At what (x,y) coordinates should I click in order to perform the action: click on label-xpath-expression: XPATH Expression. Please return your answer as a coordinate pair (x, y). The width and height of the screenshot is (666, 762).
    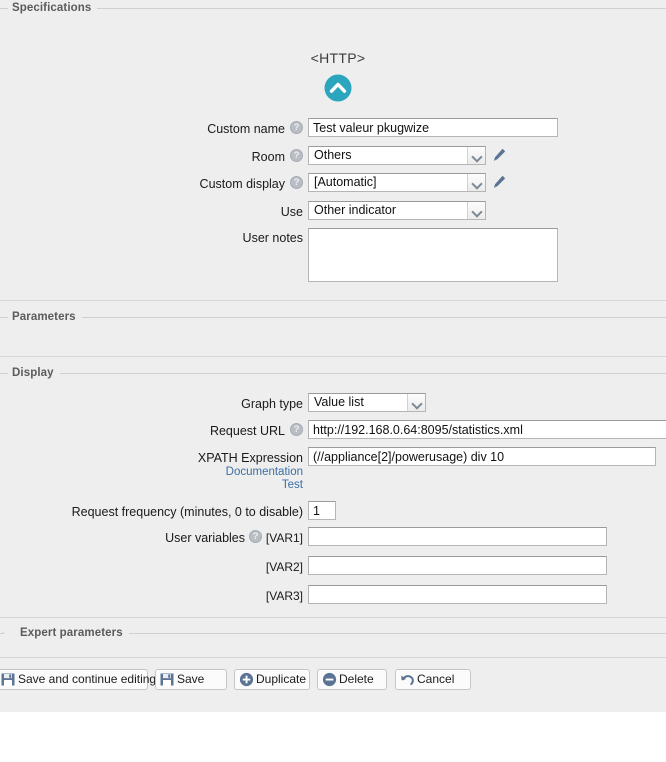
    Looking at the image, I should click on (250, 458).